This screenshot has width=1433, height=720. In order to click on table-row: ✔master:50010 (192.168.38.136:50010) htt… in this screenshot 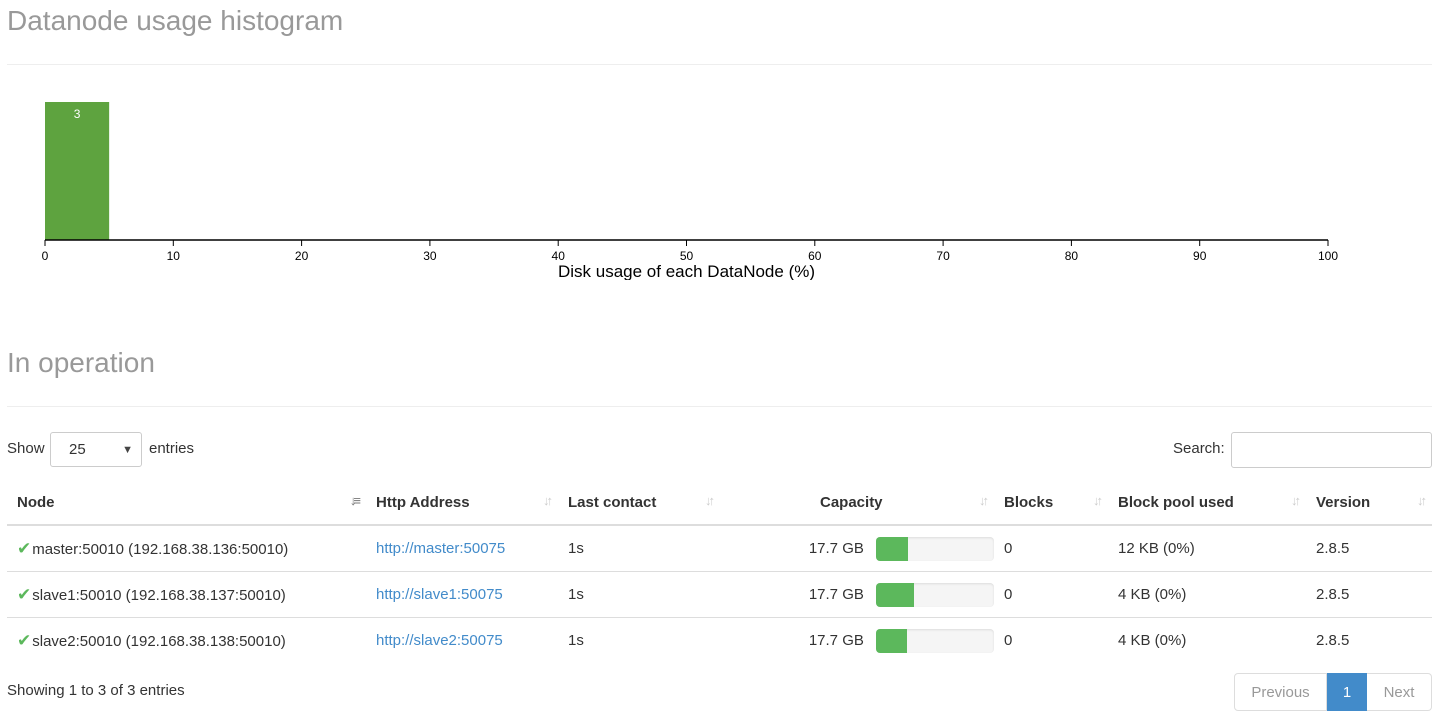, I will do `click(719, 548)`.